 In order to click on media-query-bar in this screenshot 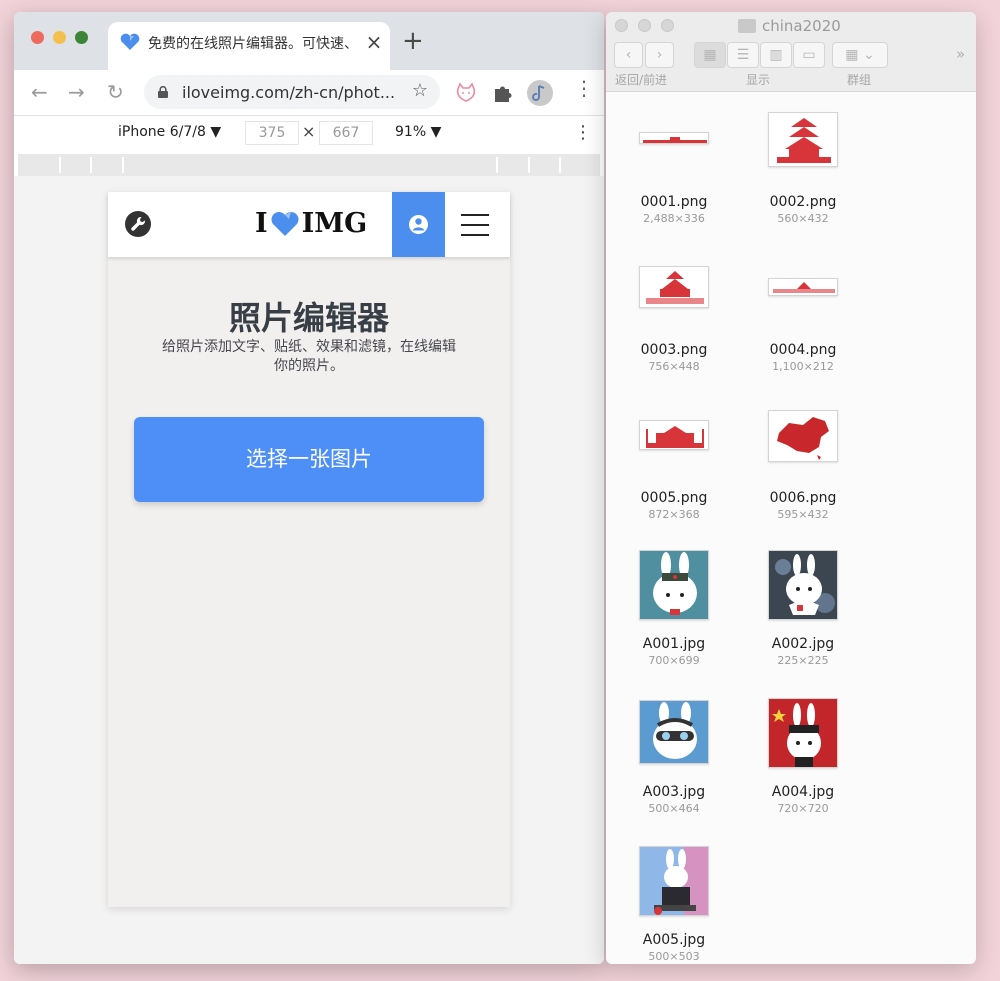, I will do `click(309, 165)`.